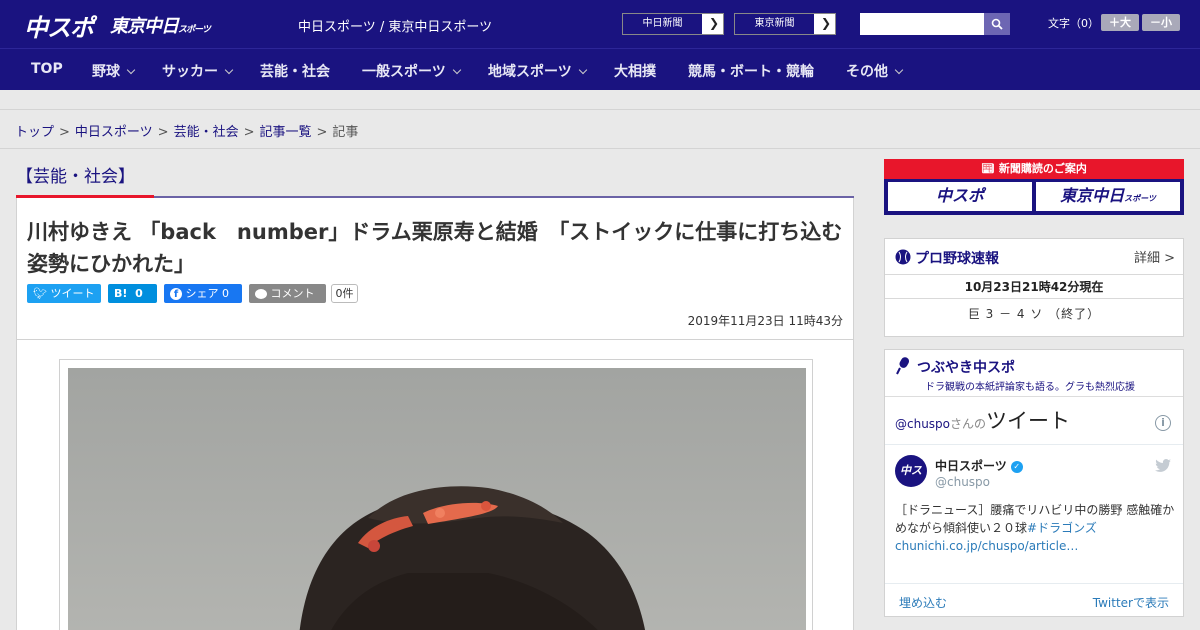 This screenshot has width=1200, height=630. I want to click on nav-label: 地域スポーツ, so click(530, 72).